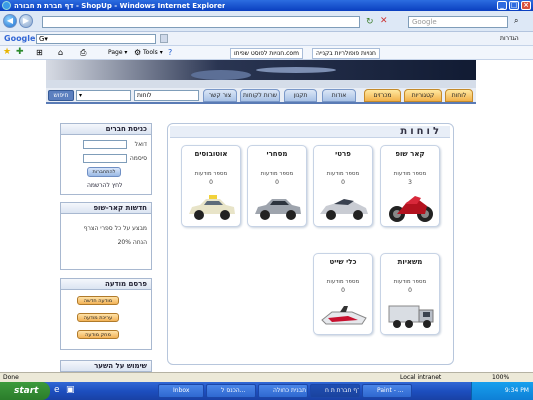  What do you see at coordinates (98, 334) in the screenshot?
I see `delete-ad-button: מחק מודעה` at bounding box center [98, 334].